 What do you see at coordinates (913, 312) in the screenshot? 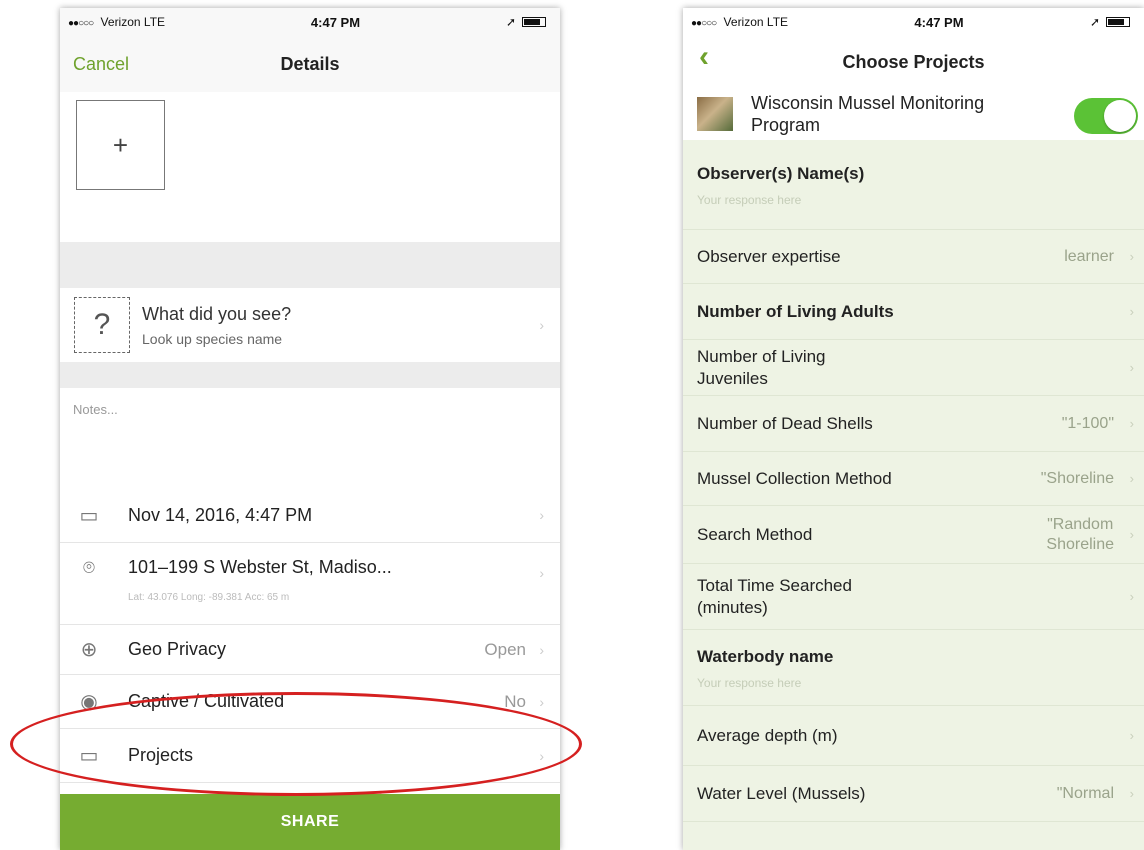
I see `field-living-adults: Number of Living Adults ›` at bounding box center [913, 312].